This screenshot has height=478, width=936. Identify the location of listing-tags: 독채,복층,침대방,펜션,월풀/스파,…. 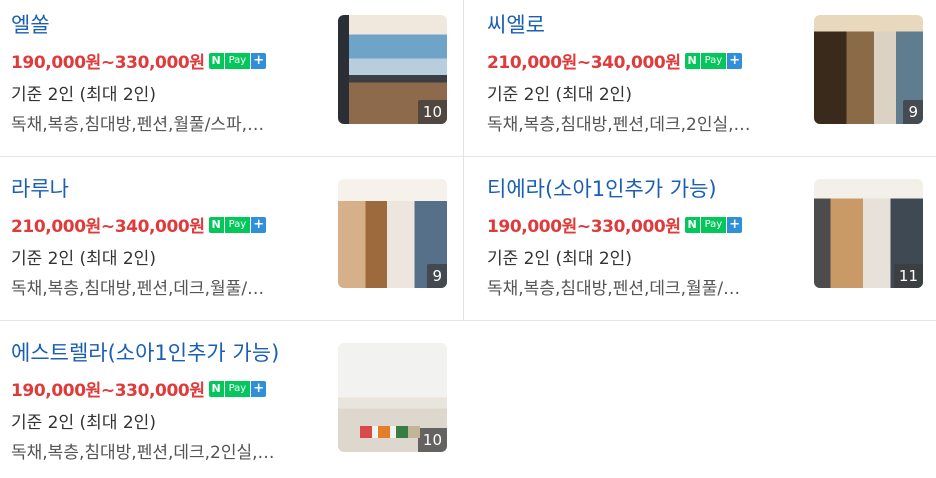
(138, 125).